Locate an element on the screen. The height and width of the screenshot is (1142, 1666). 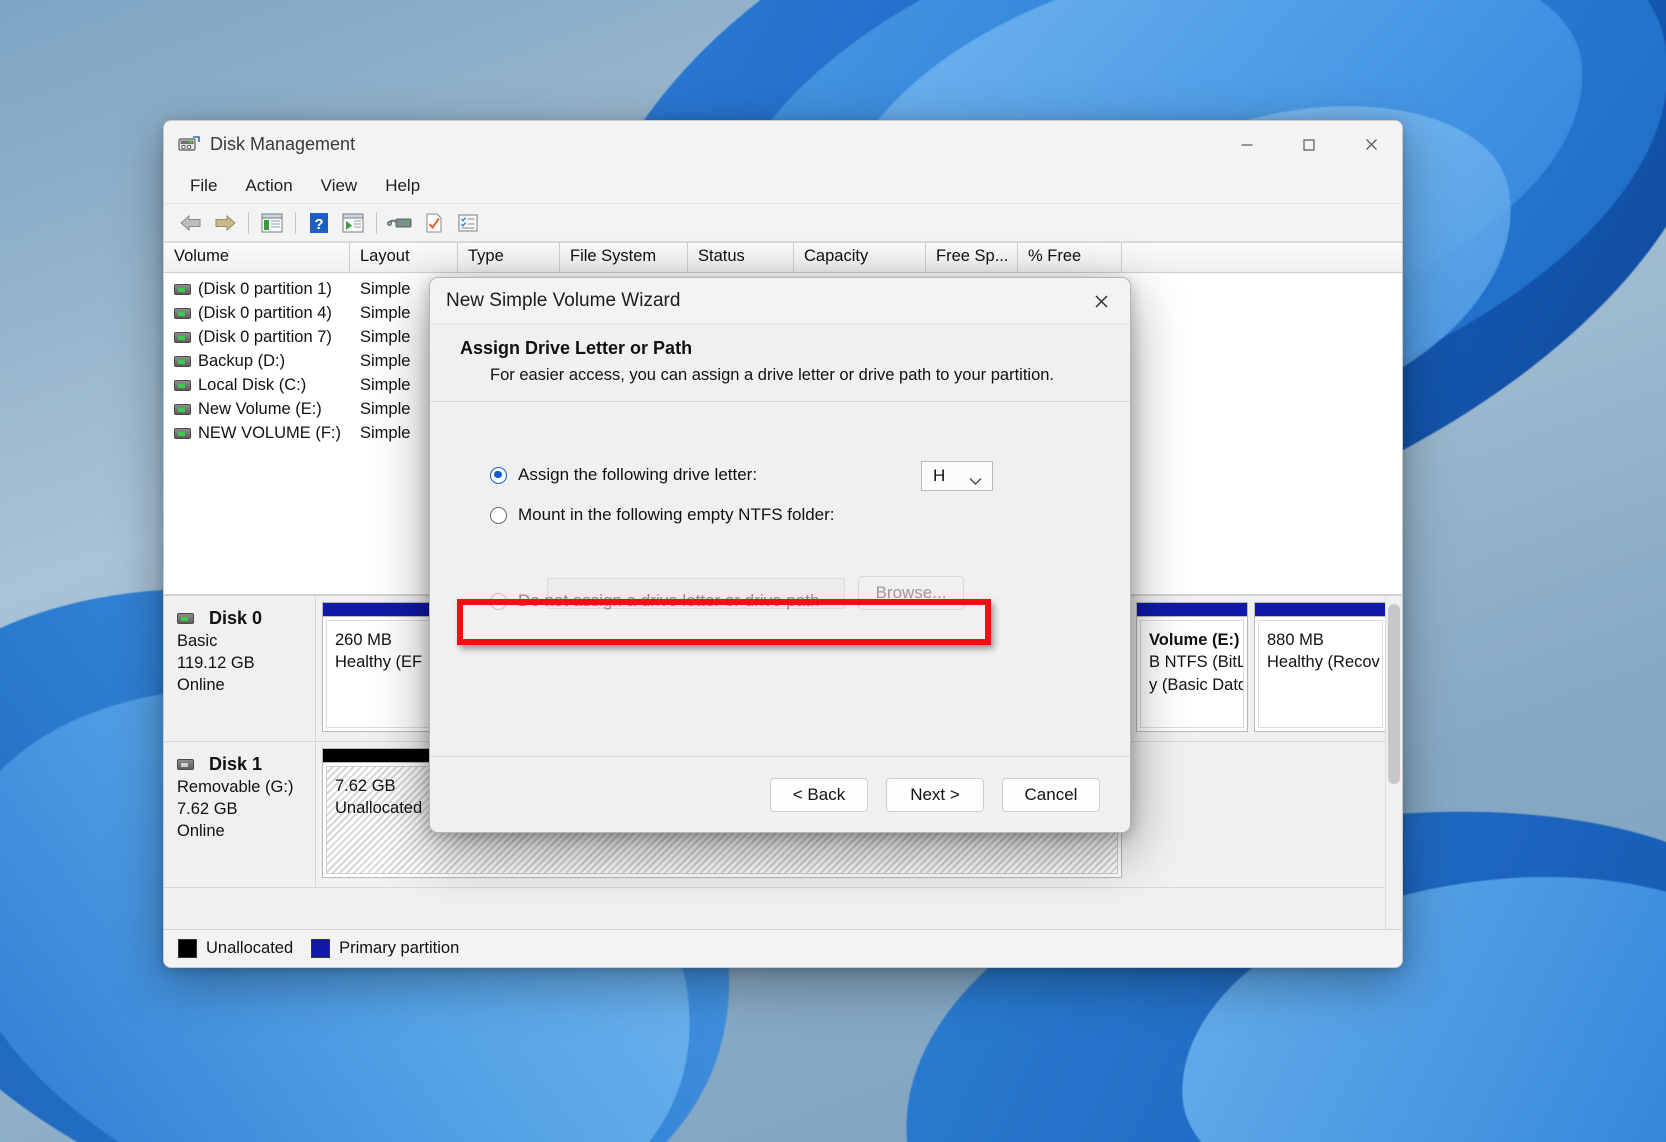
forward-arrow-icon is located at coordinates (225, 223).